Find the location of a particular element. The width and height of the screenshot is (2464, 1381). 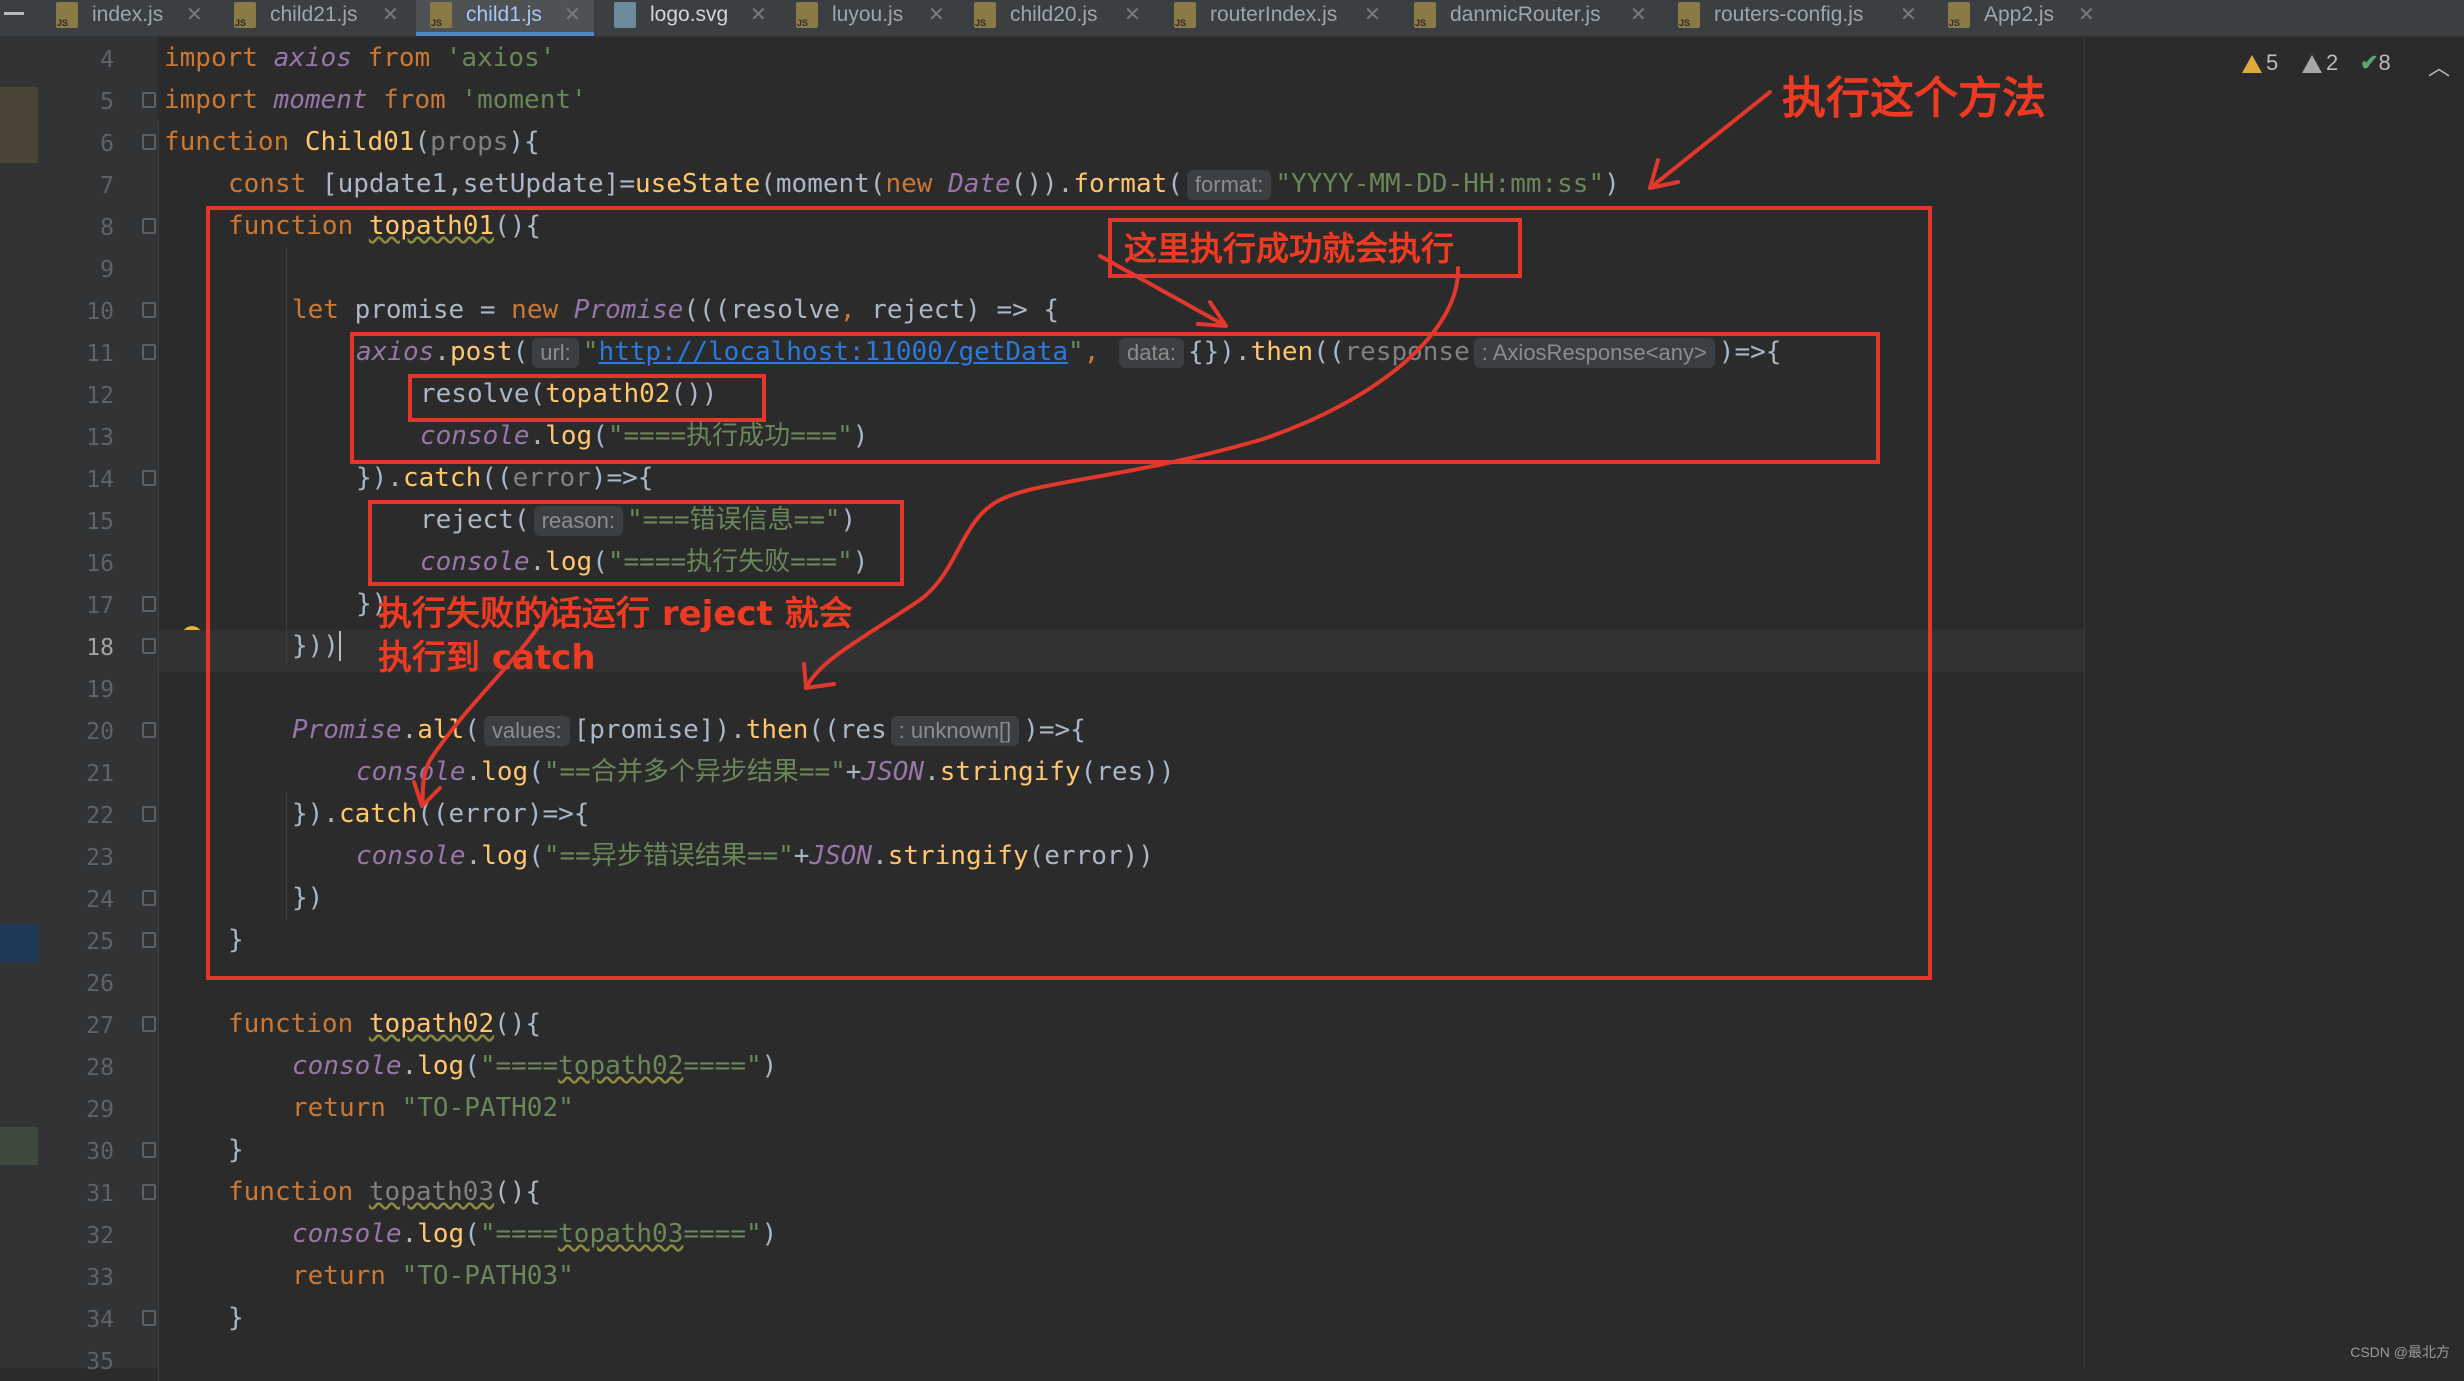

indent-guide is located at coordinates (158, 751).